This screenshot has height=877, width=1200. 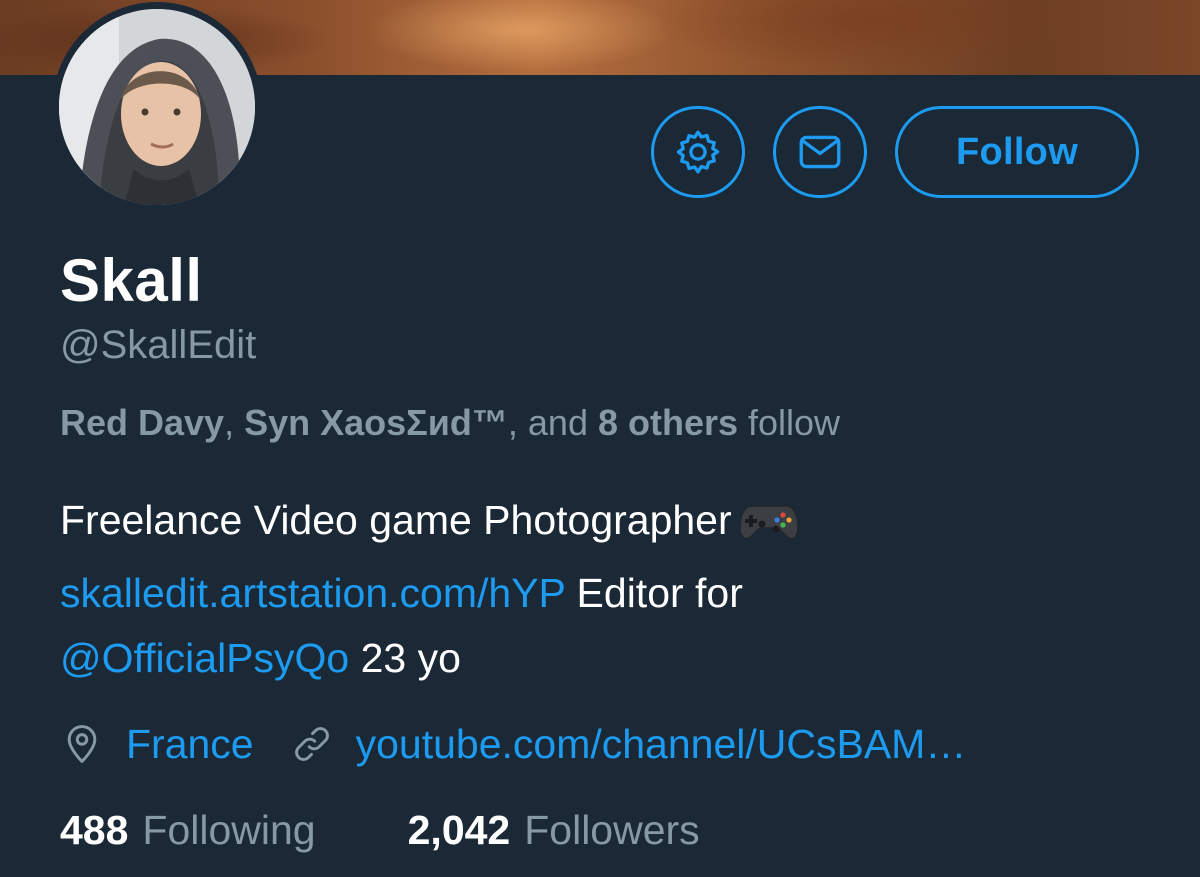 I want to click on envelope-icon, so click(x=820, y=152).